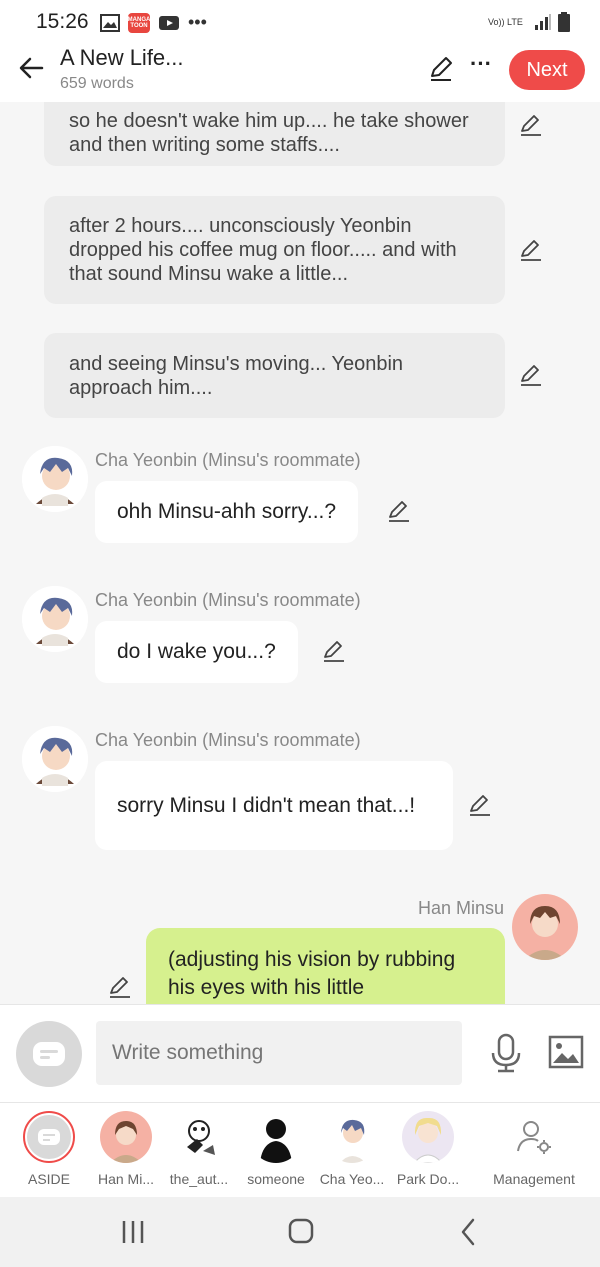 The width and height of the screenshot is (600, 1267). I want to click on message-text: ohh Minsu-ahh sorry...?, so click(227, 511).